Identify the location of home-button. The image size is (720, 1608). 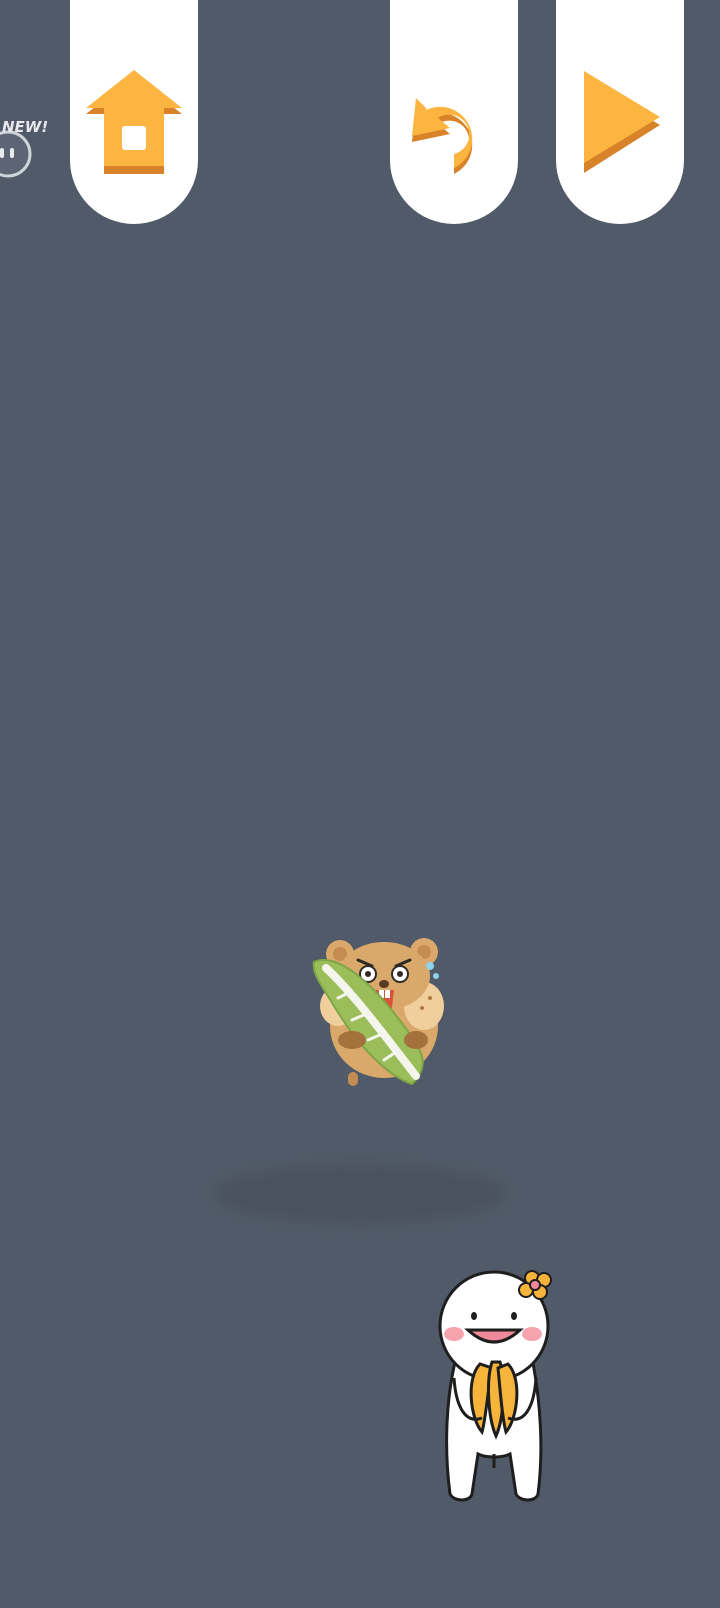
(134, 112).